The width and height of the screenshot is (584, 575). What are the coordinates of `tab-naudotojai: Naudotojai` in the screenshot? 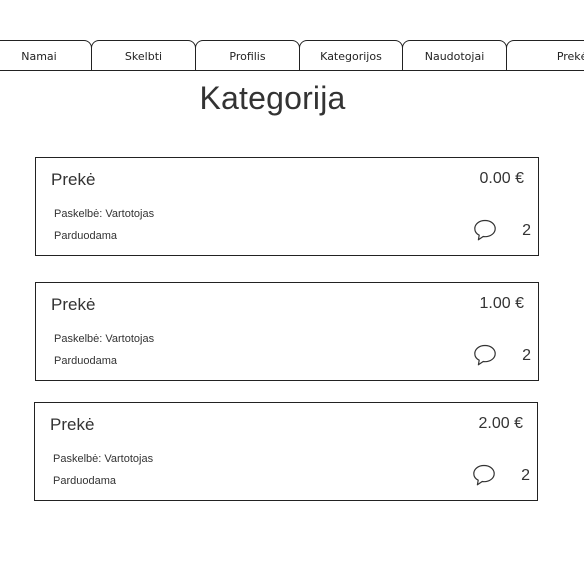 It's located at (454, 55).